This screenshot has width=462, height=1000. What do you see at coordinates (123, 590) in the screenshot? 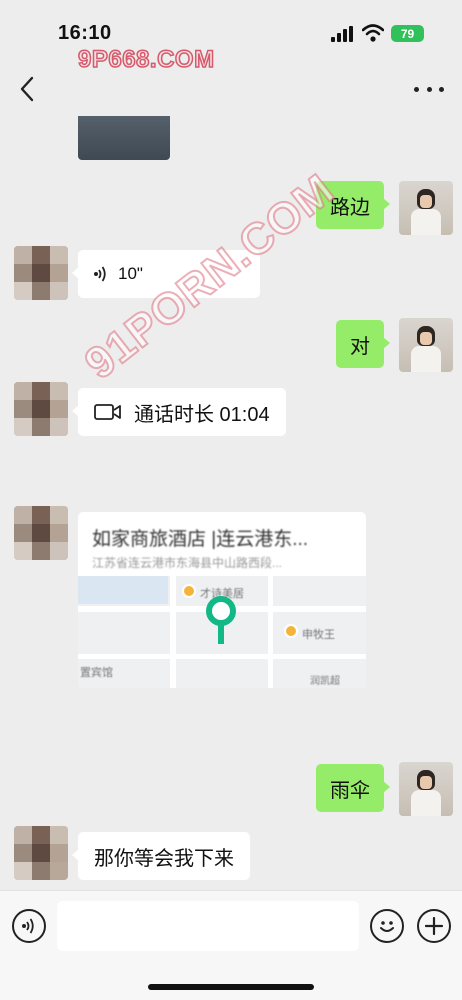
I see `map-water` at bounding box center [123, 590].